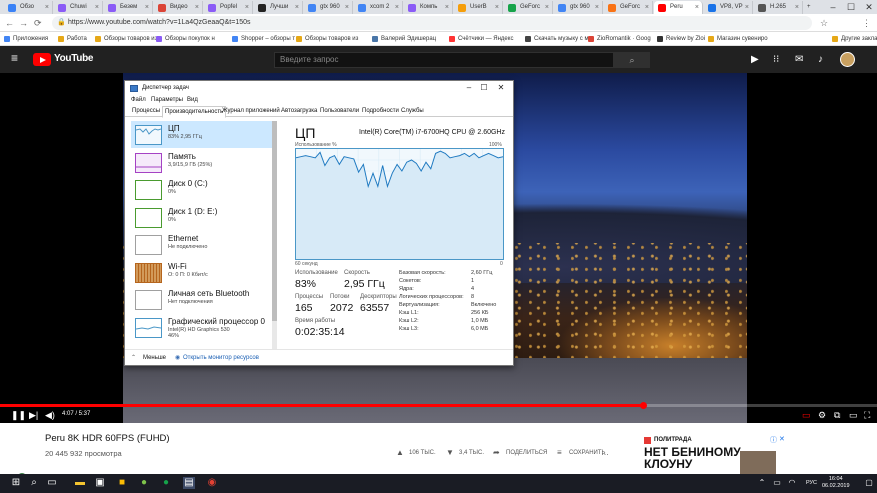 Image resolution: width=877 pixels, height=493 pixels. Describe the element at coordinates (28, 7) in the screenshot. I see `browser-tab: Обзо ×` at that location.